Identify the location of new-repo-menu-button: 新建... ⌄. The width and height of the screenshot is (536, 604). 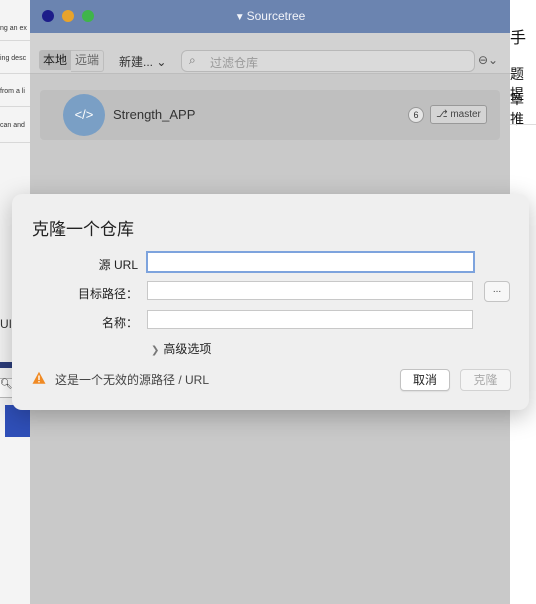
(142, 61).